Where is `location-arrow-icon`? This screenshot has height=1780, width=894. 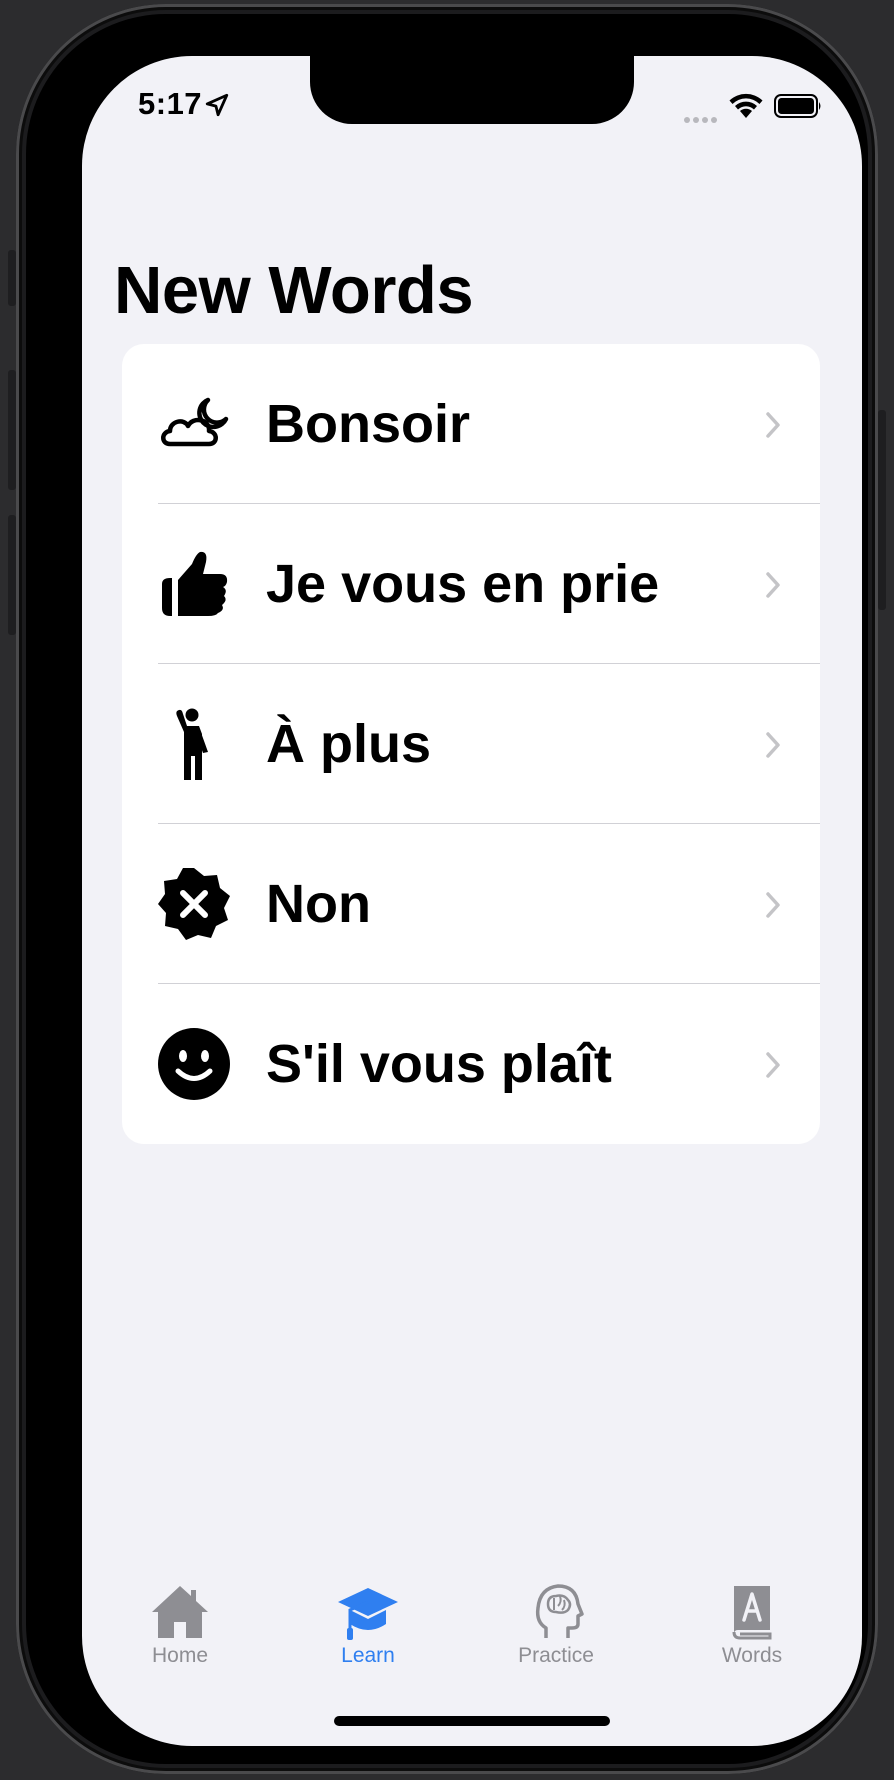 location-arrow-icon is located at coordinates (217, 105).